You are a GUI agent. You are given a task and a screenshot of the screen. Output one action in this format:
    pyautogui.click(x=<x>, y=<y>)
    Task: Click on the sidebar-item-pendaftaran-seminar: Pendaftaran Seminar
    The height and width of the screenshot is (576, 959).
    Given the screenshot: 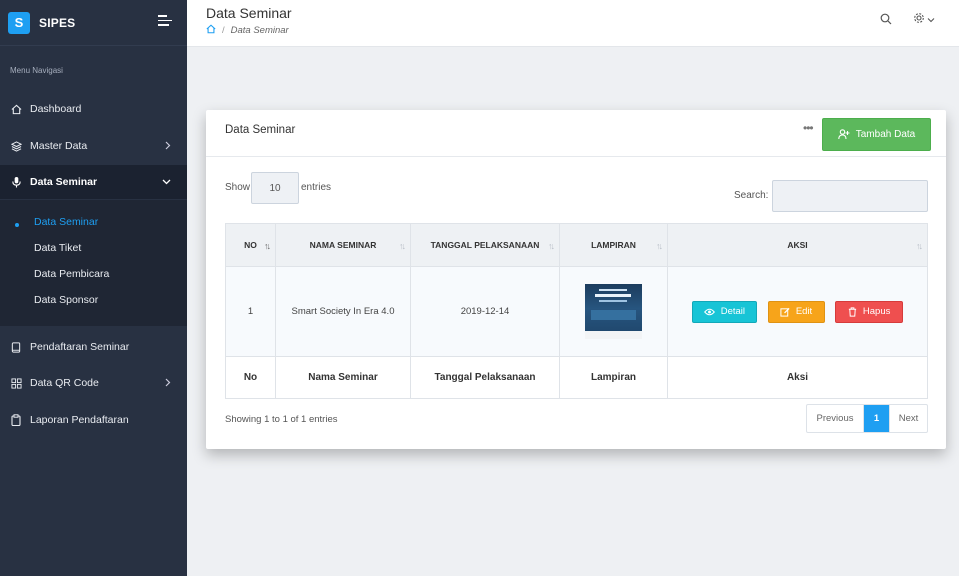 What is the action you would take?
    pyautogui.click(x=93, y=347)
    